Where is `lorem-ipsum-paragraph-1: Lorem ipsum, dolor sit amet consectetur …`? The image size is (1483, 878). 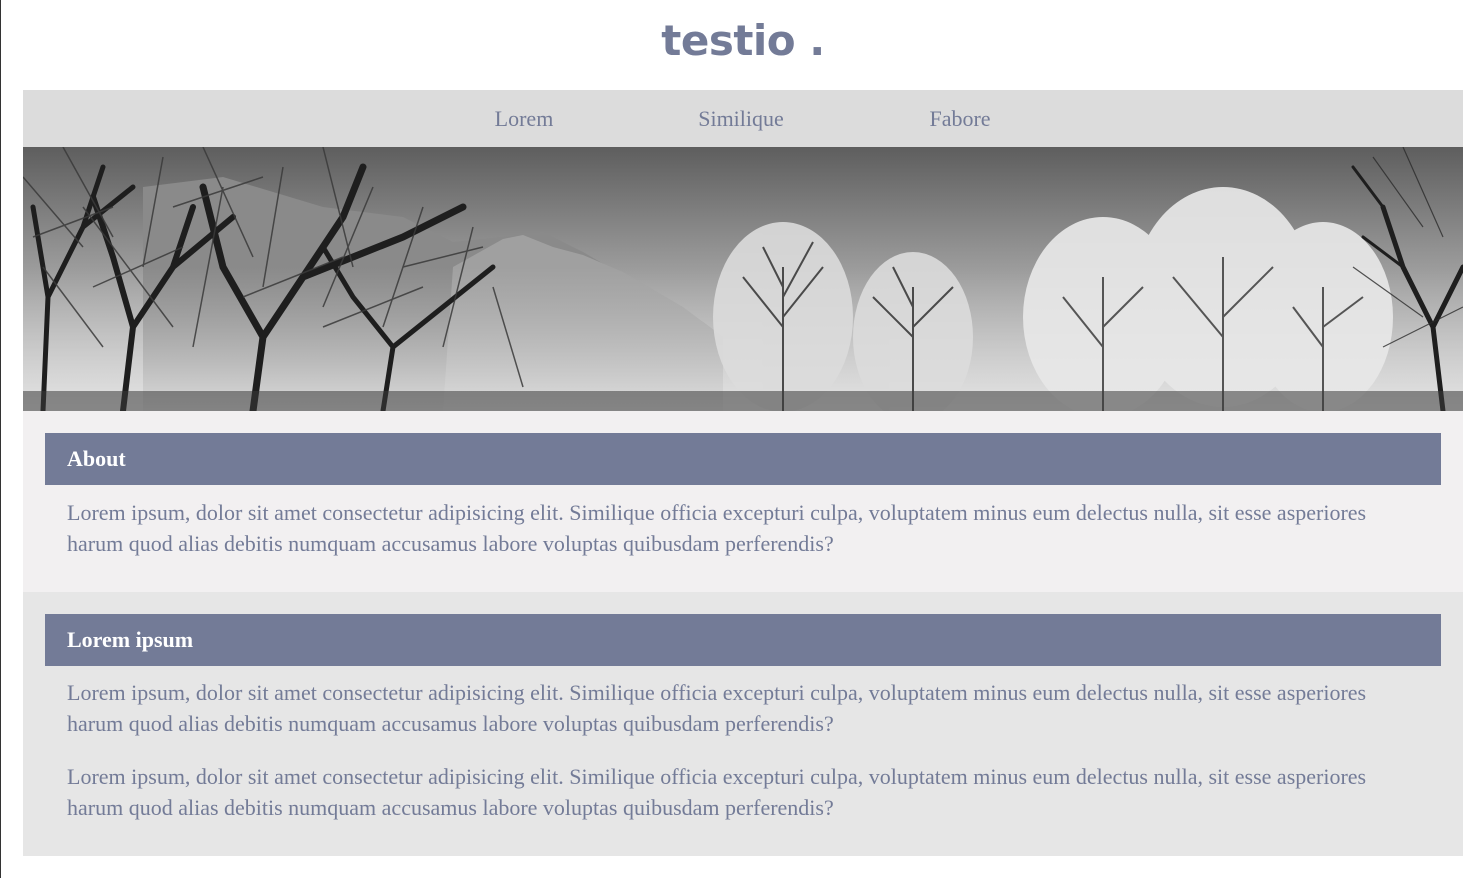
lorem-ipsum-paragraph-1: Lorem ipsum, dolor sit amet consectetur … is located at coordinates (717, 708).